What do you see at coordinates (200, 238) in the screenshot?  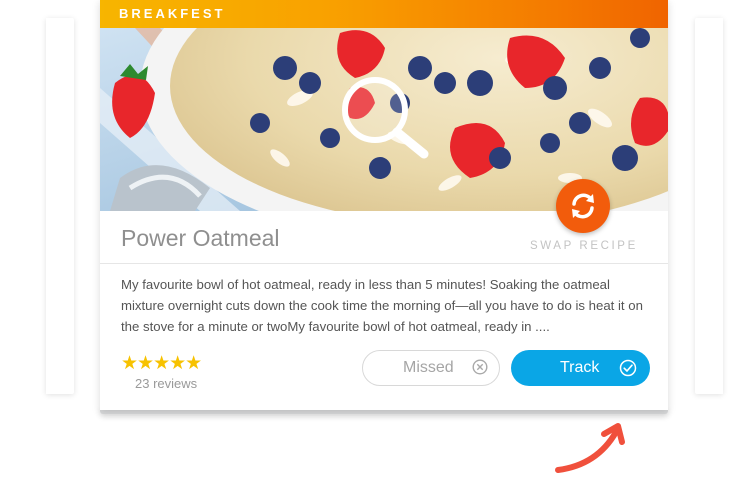 I see `recipe-title: Power Oatmeal` at bounding box center [200, 238].